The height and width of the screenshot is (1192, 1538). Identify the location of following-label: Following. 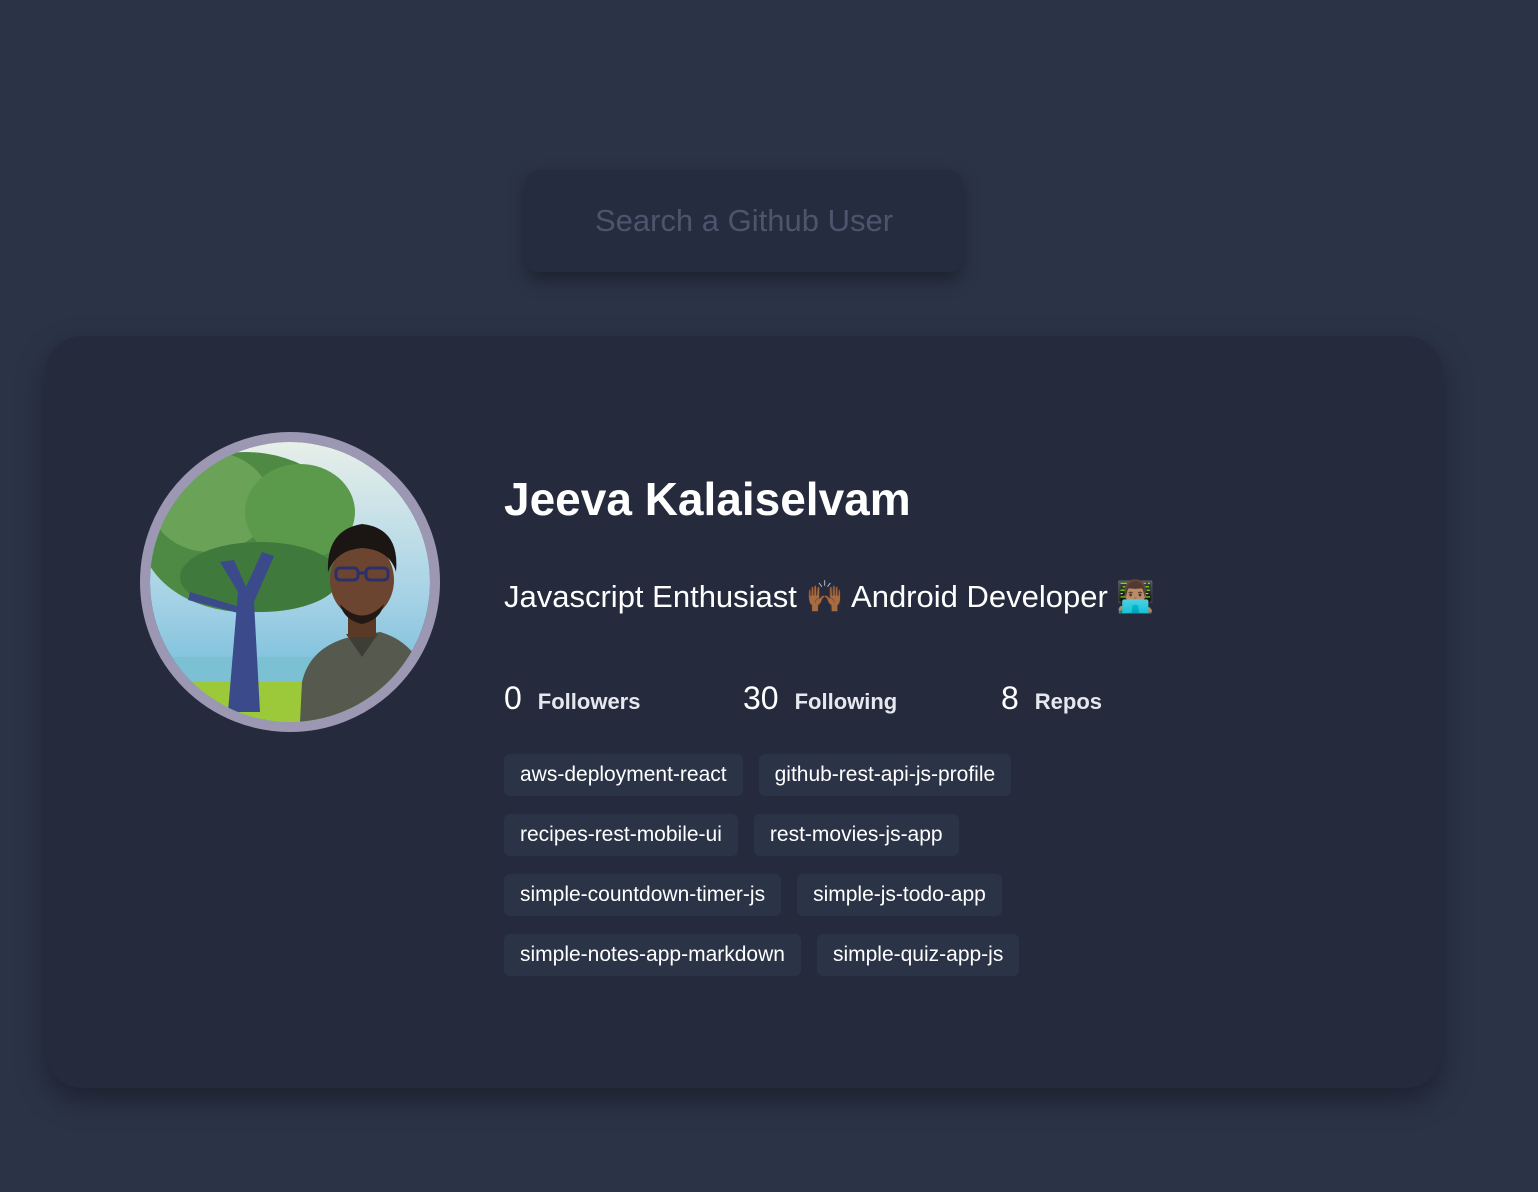
(846, 701).